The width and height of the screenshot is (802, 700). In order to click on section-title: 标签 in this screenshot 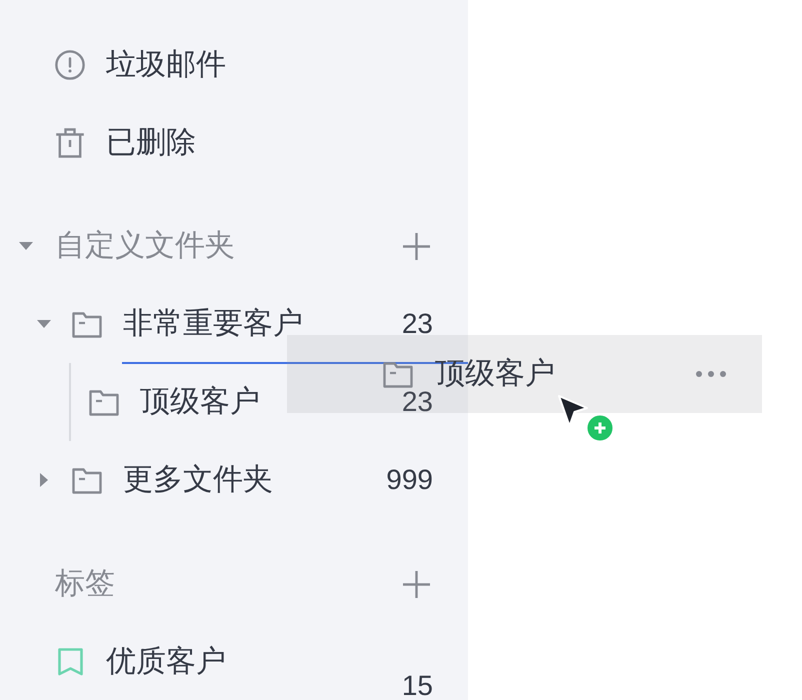, I will do `click(85, 584)`.